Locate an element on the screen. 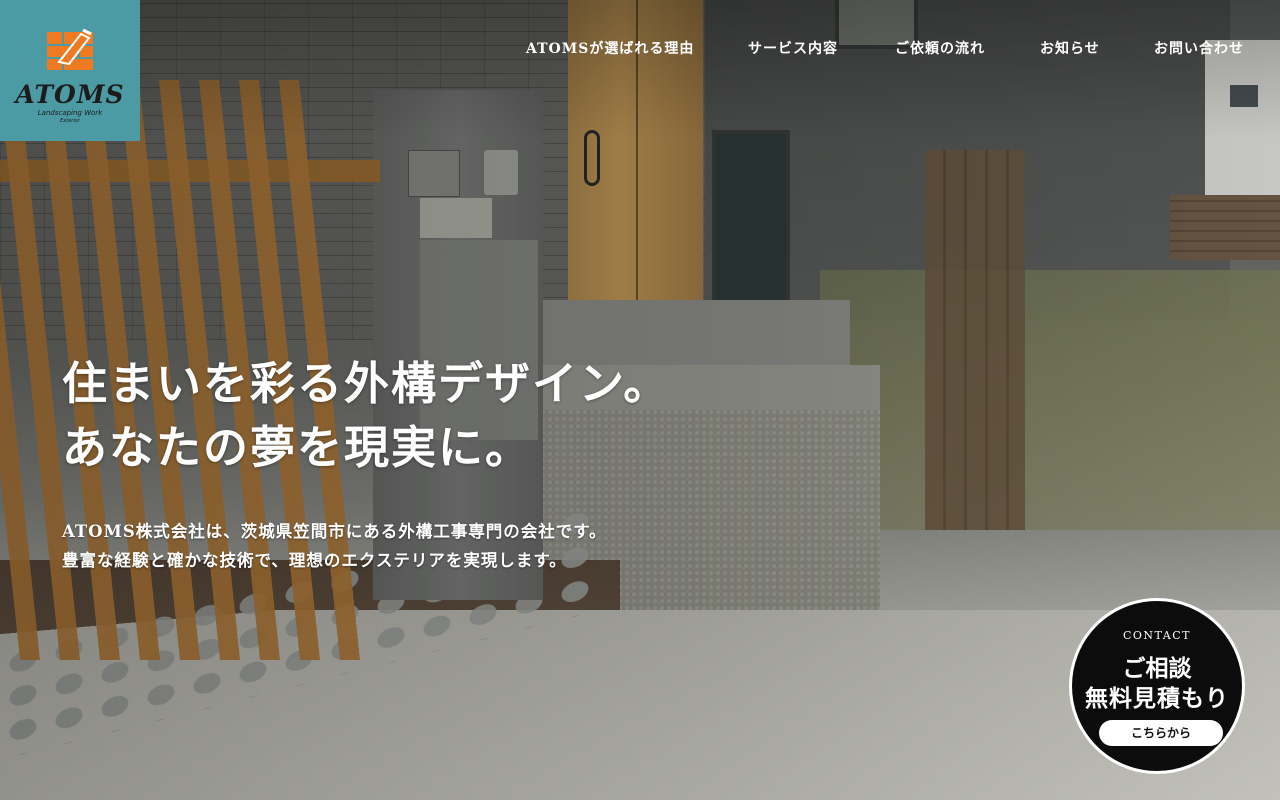  site-logo: ATOMS Landscaping Work Exterior is located at coordinates (70, 70).